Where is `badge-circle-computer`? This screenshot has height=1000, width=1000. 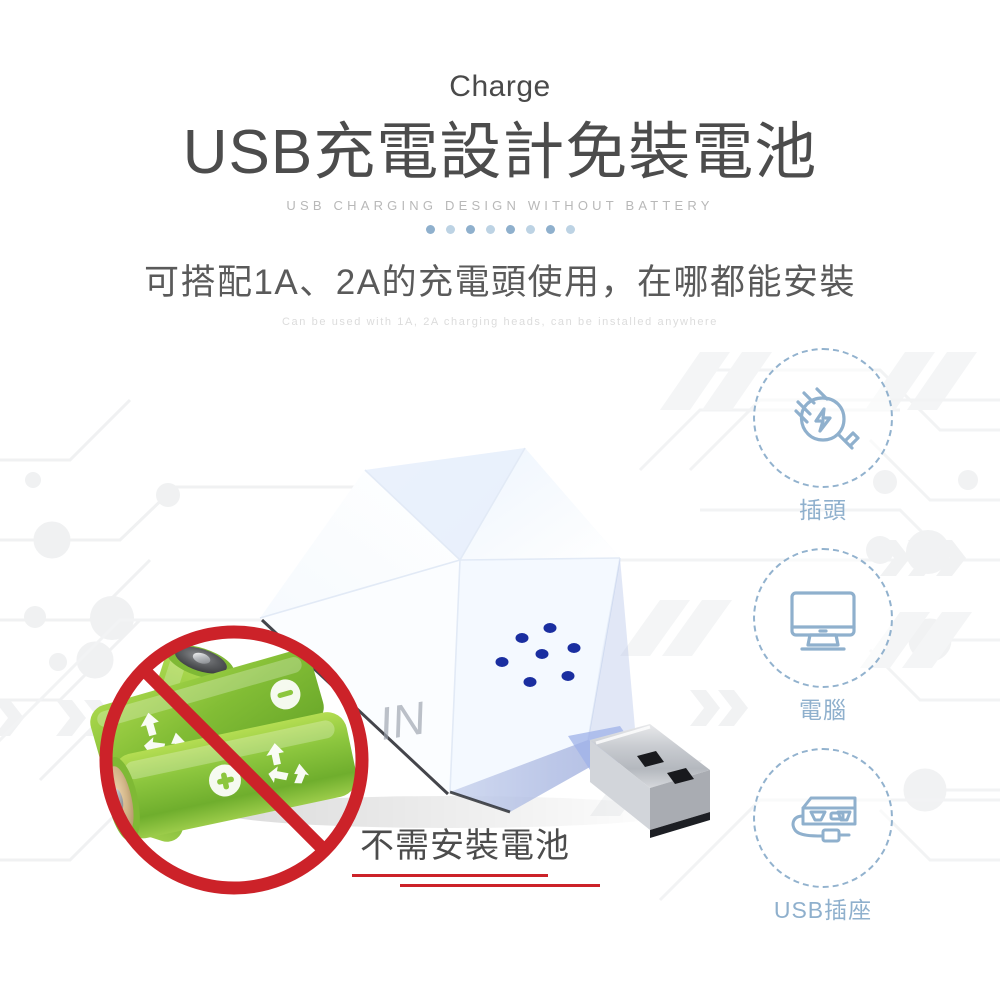 badge-circle-computer is located at coordinates (823, 618).